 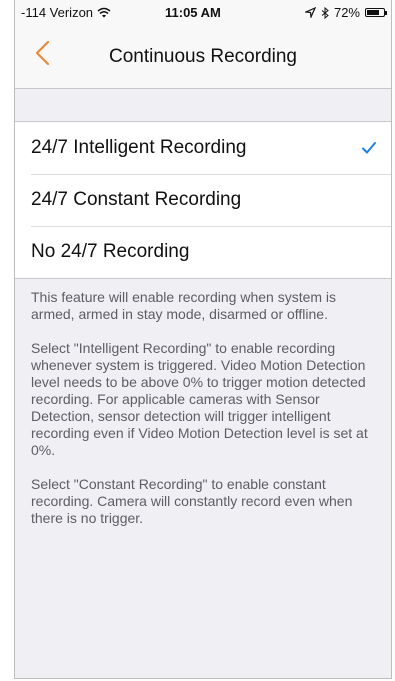 I want to click on status-right: 72%, so click(x=345, y=12).